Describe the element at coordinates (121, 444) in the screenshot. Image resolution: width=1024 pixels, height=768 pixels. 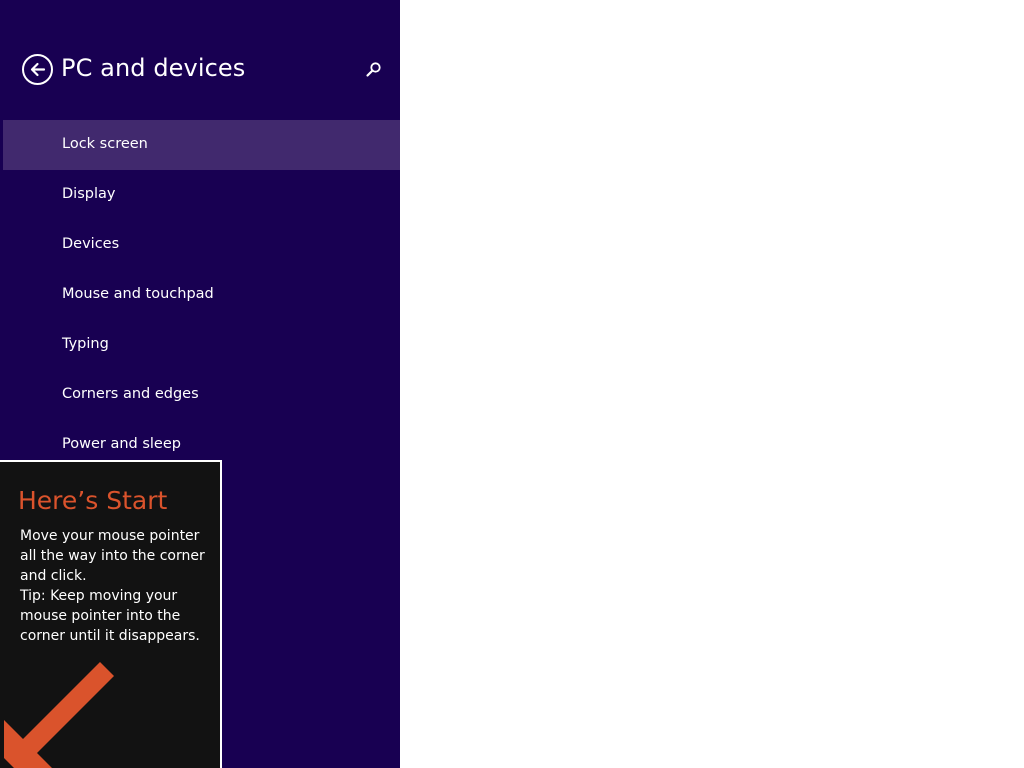
I see `nav-item-label: Power and sleep` at that location.